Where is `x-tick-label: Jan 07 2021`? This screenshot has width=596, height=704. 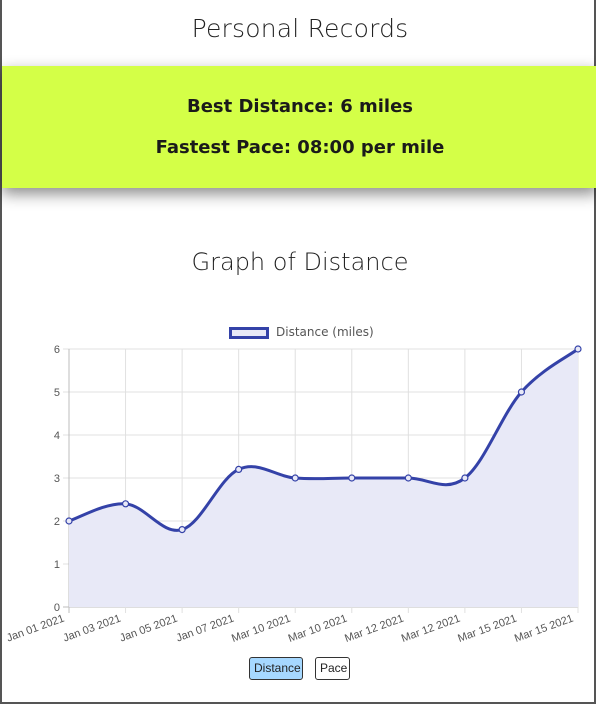
x-tick-label: Jan 07 2021 is located at coordinates (205, 629).